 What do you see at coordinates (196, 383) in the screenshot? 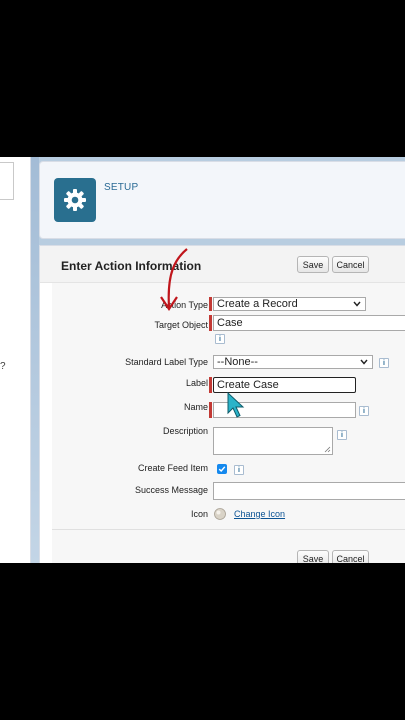
I see `label-label: Label` at bounding box center [196, 383].